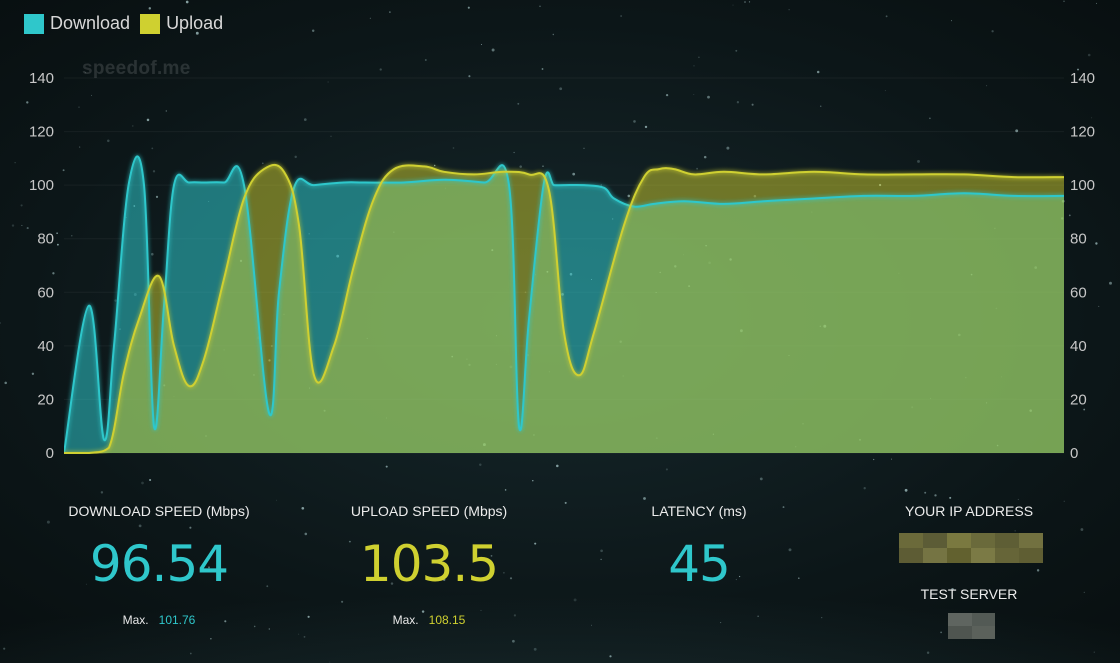 The width and height of the screenshot is (1120, 663). I want to click on y-tick-label-right: 20, so click(1078, 399).